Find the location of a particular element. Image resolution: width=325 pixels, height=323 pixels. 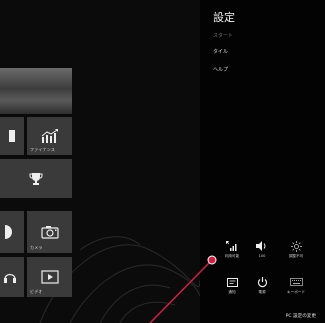

annotation-pointer is located at coordinates (183, 289).